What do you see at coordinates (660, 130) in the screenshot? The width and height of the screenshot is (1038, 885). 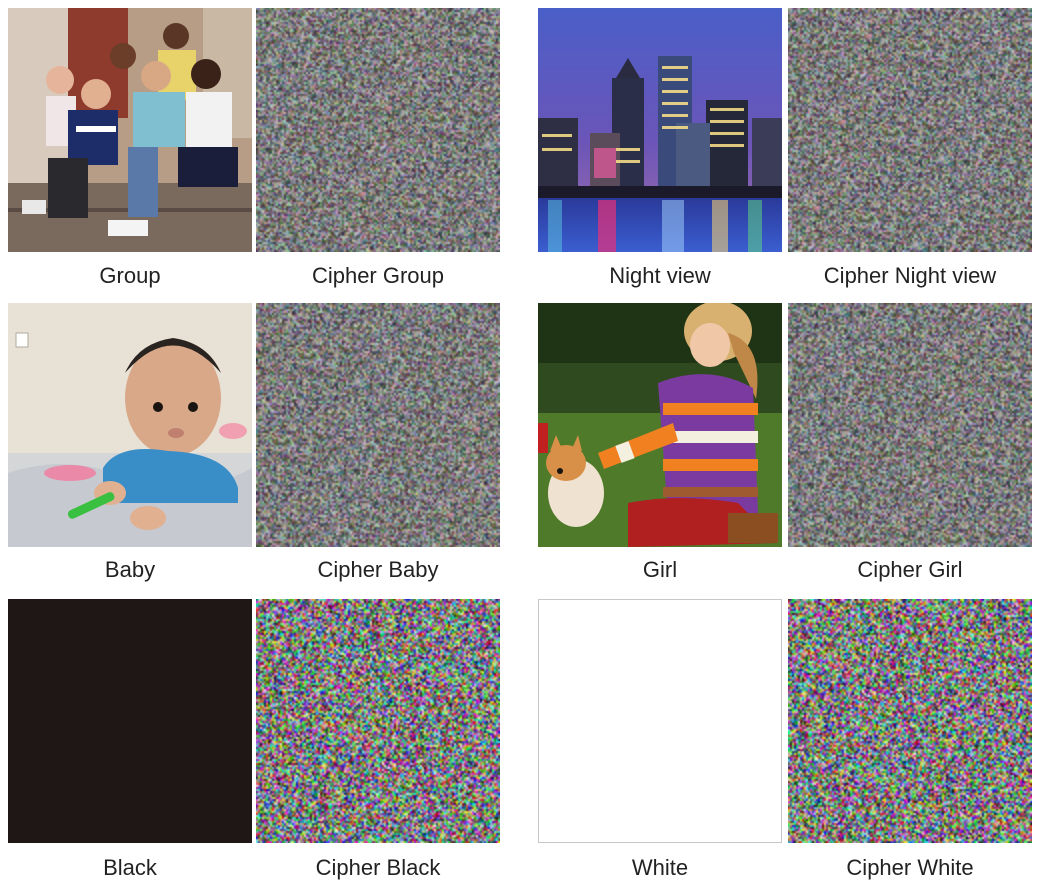 I see `night-view-photo` at bounding box center [660, 130].